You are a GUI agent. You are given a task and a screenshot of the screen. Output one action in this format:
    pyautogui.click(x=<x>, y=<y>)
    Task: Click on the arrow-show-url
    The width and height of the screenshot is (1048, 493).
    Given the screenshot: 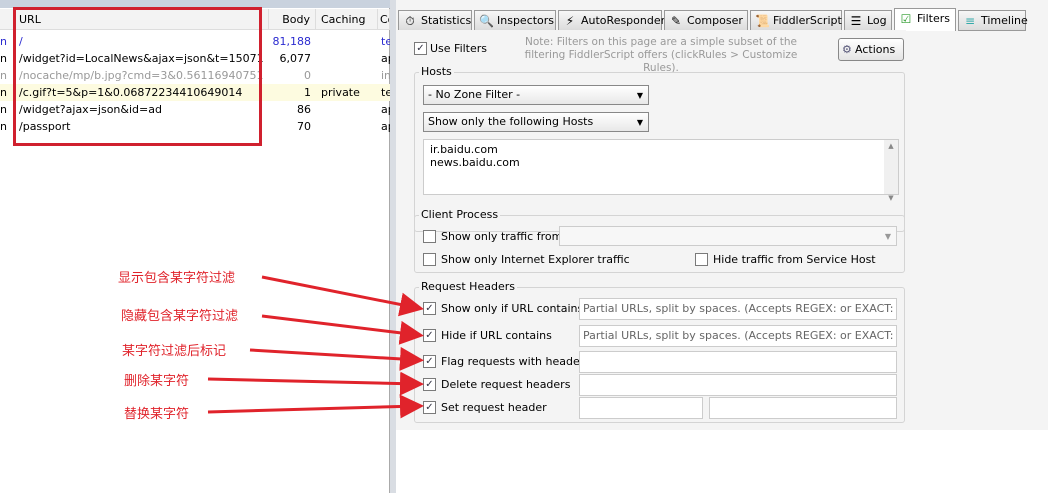 What is the action you would take?
    pyautogui.click(x=342, y=296)
    